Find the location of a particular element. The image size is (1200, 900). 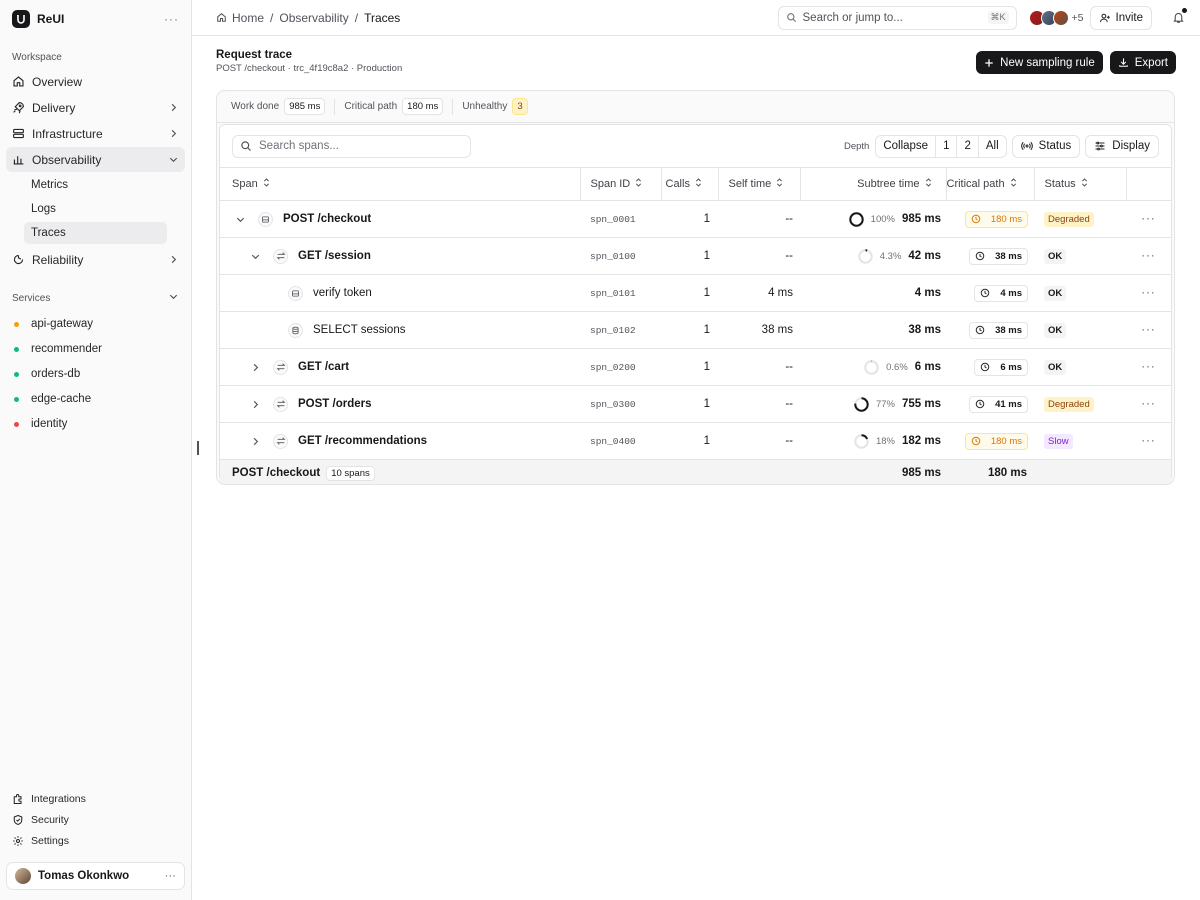

subtree-time-value: 985 ms is located at coordinates (921, 219).